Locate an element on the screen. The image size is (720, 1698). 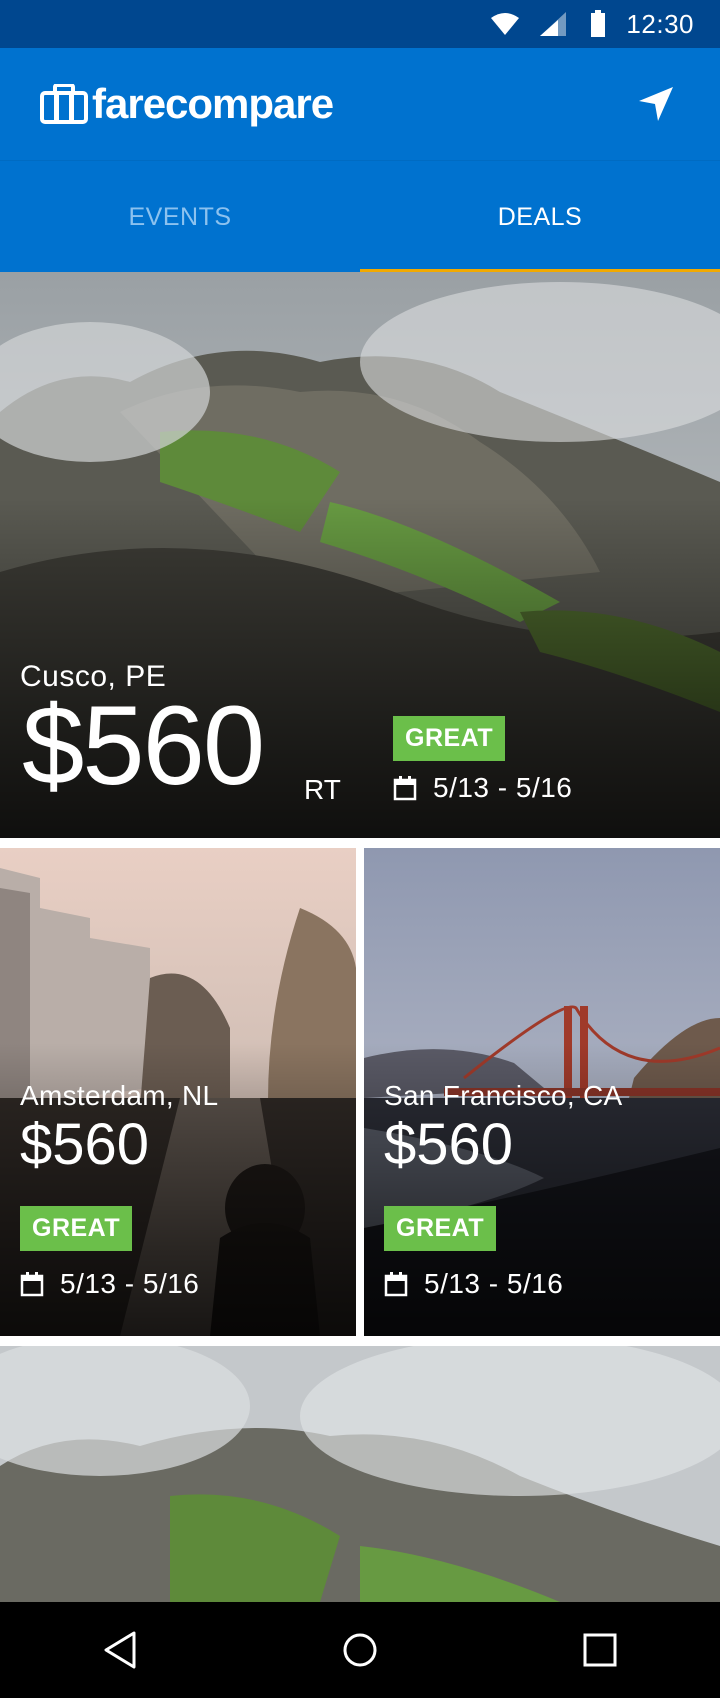
system-nav-bar is located at coordinates (360, 1650).